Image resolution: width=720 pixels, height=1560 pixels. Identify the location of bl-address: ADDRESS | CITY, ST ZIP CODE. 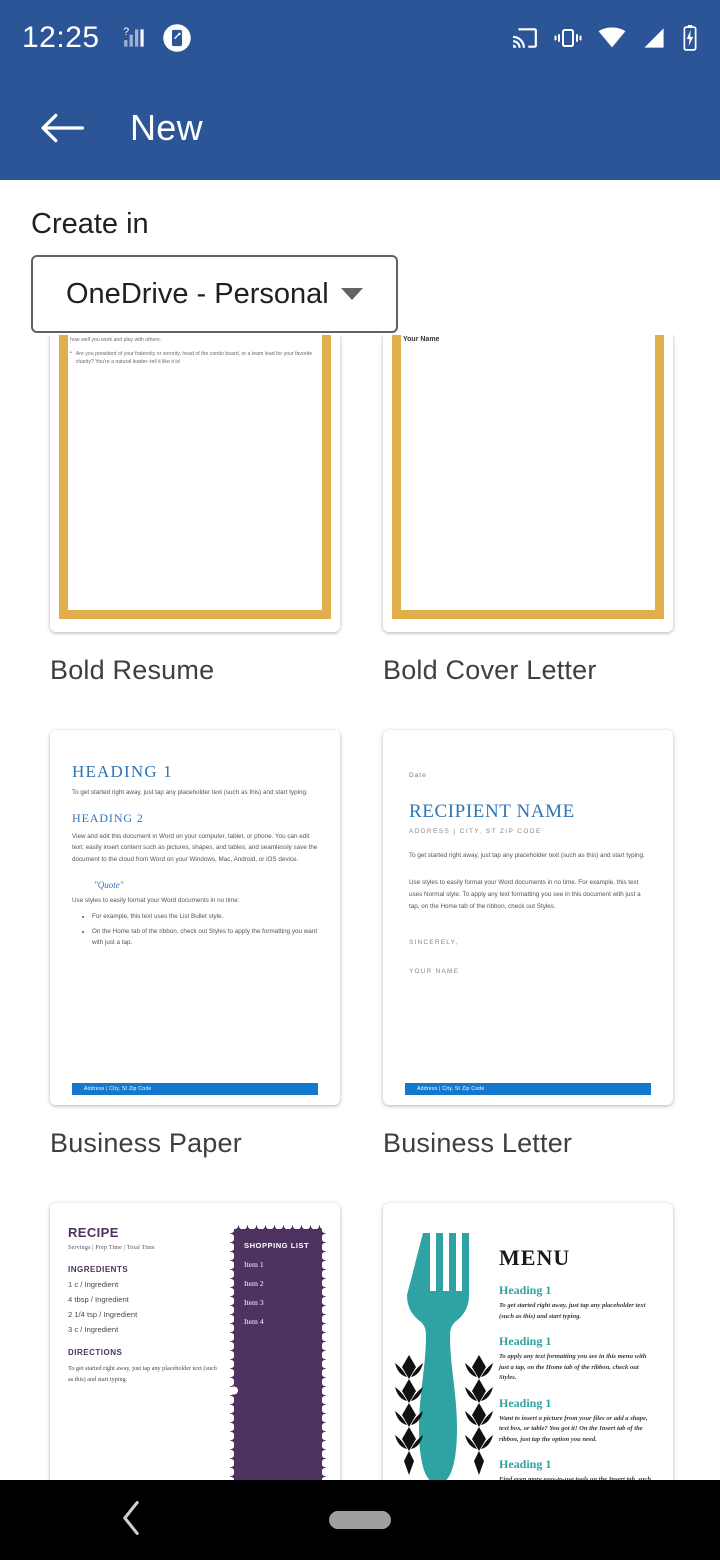
(475, 831).